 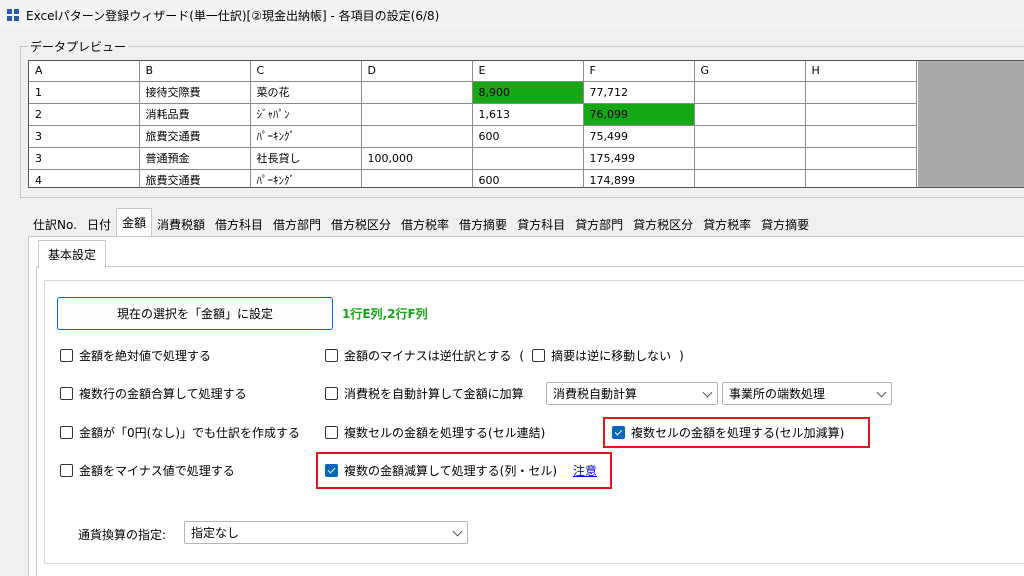 I want to click on rounding-select: 事業所の端数処理, so click(x=807, y=393).